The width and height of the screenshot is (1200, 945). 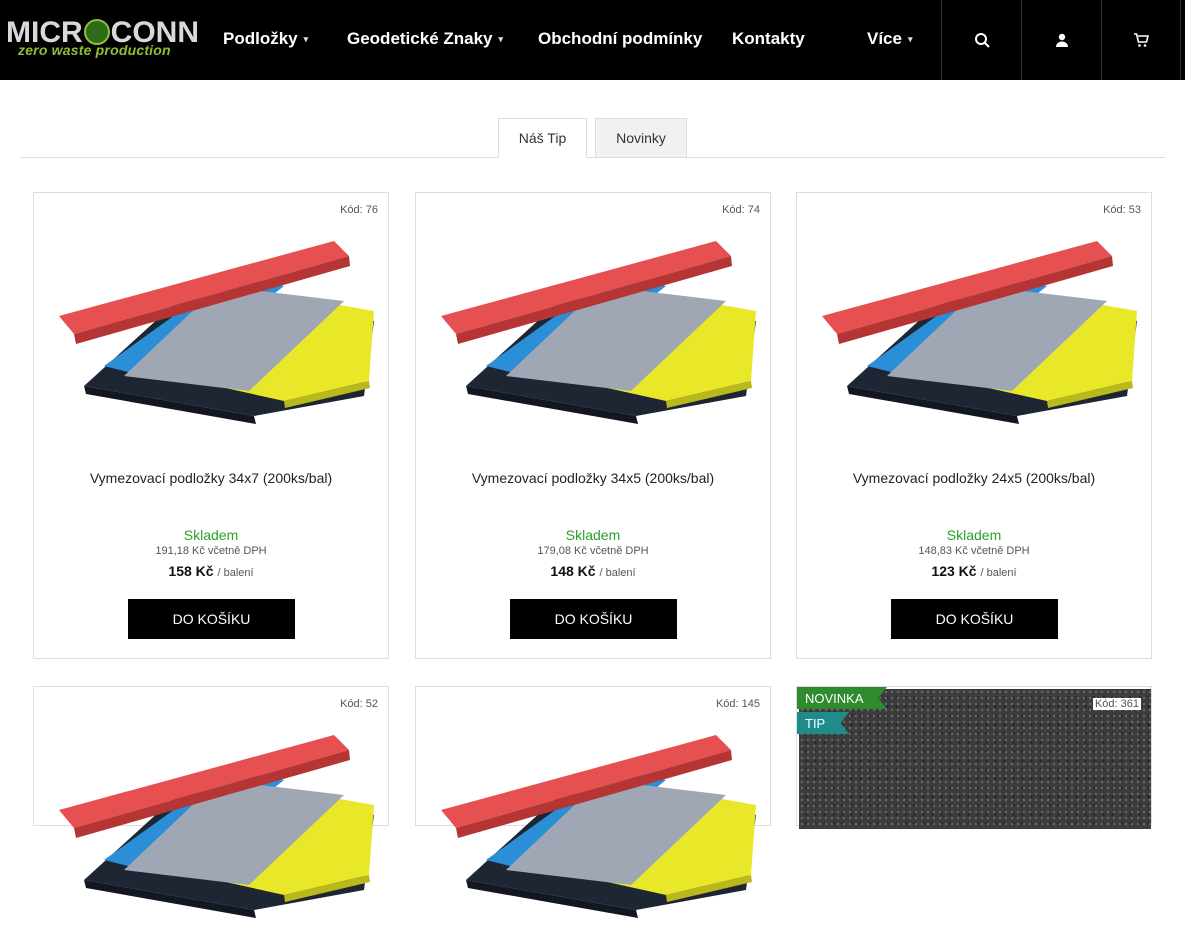 I want to click on logo-tagline: zero waste production, so click(x=94, y=50).